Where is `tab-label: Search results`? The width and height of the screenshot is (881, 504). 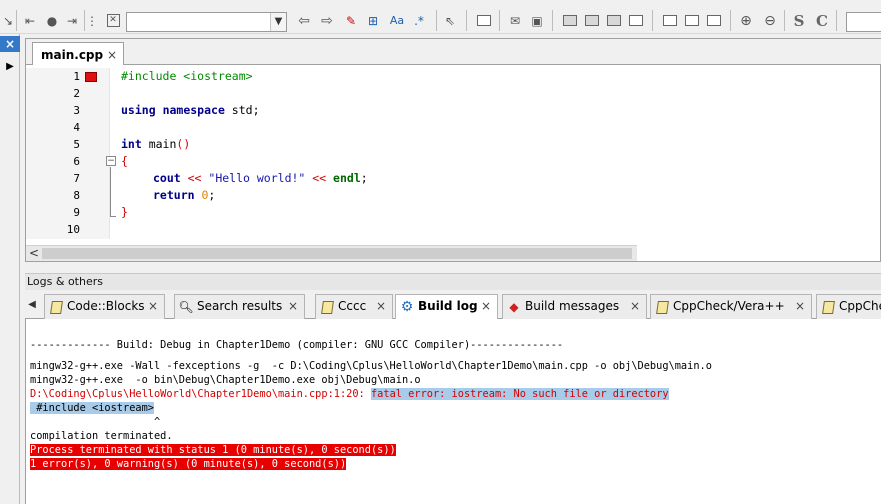
tab-label: Search results is located at coordinates (240, 306).